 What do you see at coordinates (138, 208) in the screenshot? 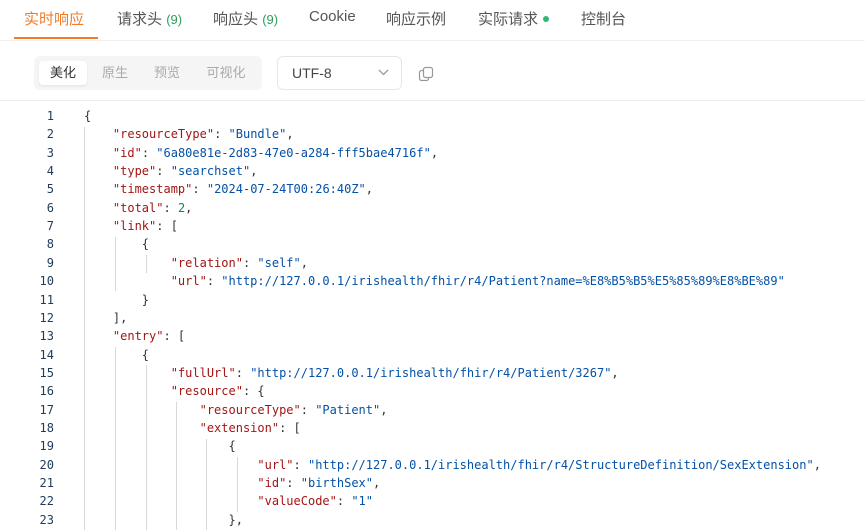
I see `code-text: "total": 2,` at bounding box center [138, 208].